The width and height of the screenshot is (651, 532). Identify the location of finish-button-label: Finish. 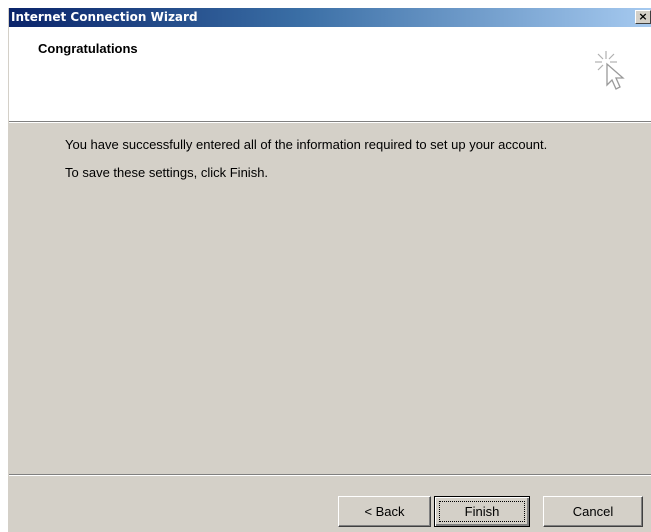
(482, 511).